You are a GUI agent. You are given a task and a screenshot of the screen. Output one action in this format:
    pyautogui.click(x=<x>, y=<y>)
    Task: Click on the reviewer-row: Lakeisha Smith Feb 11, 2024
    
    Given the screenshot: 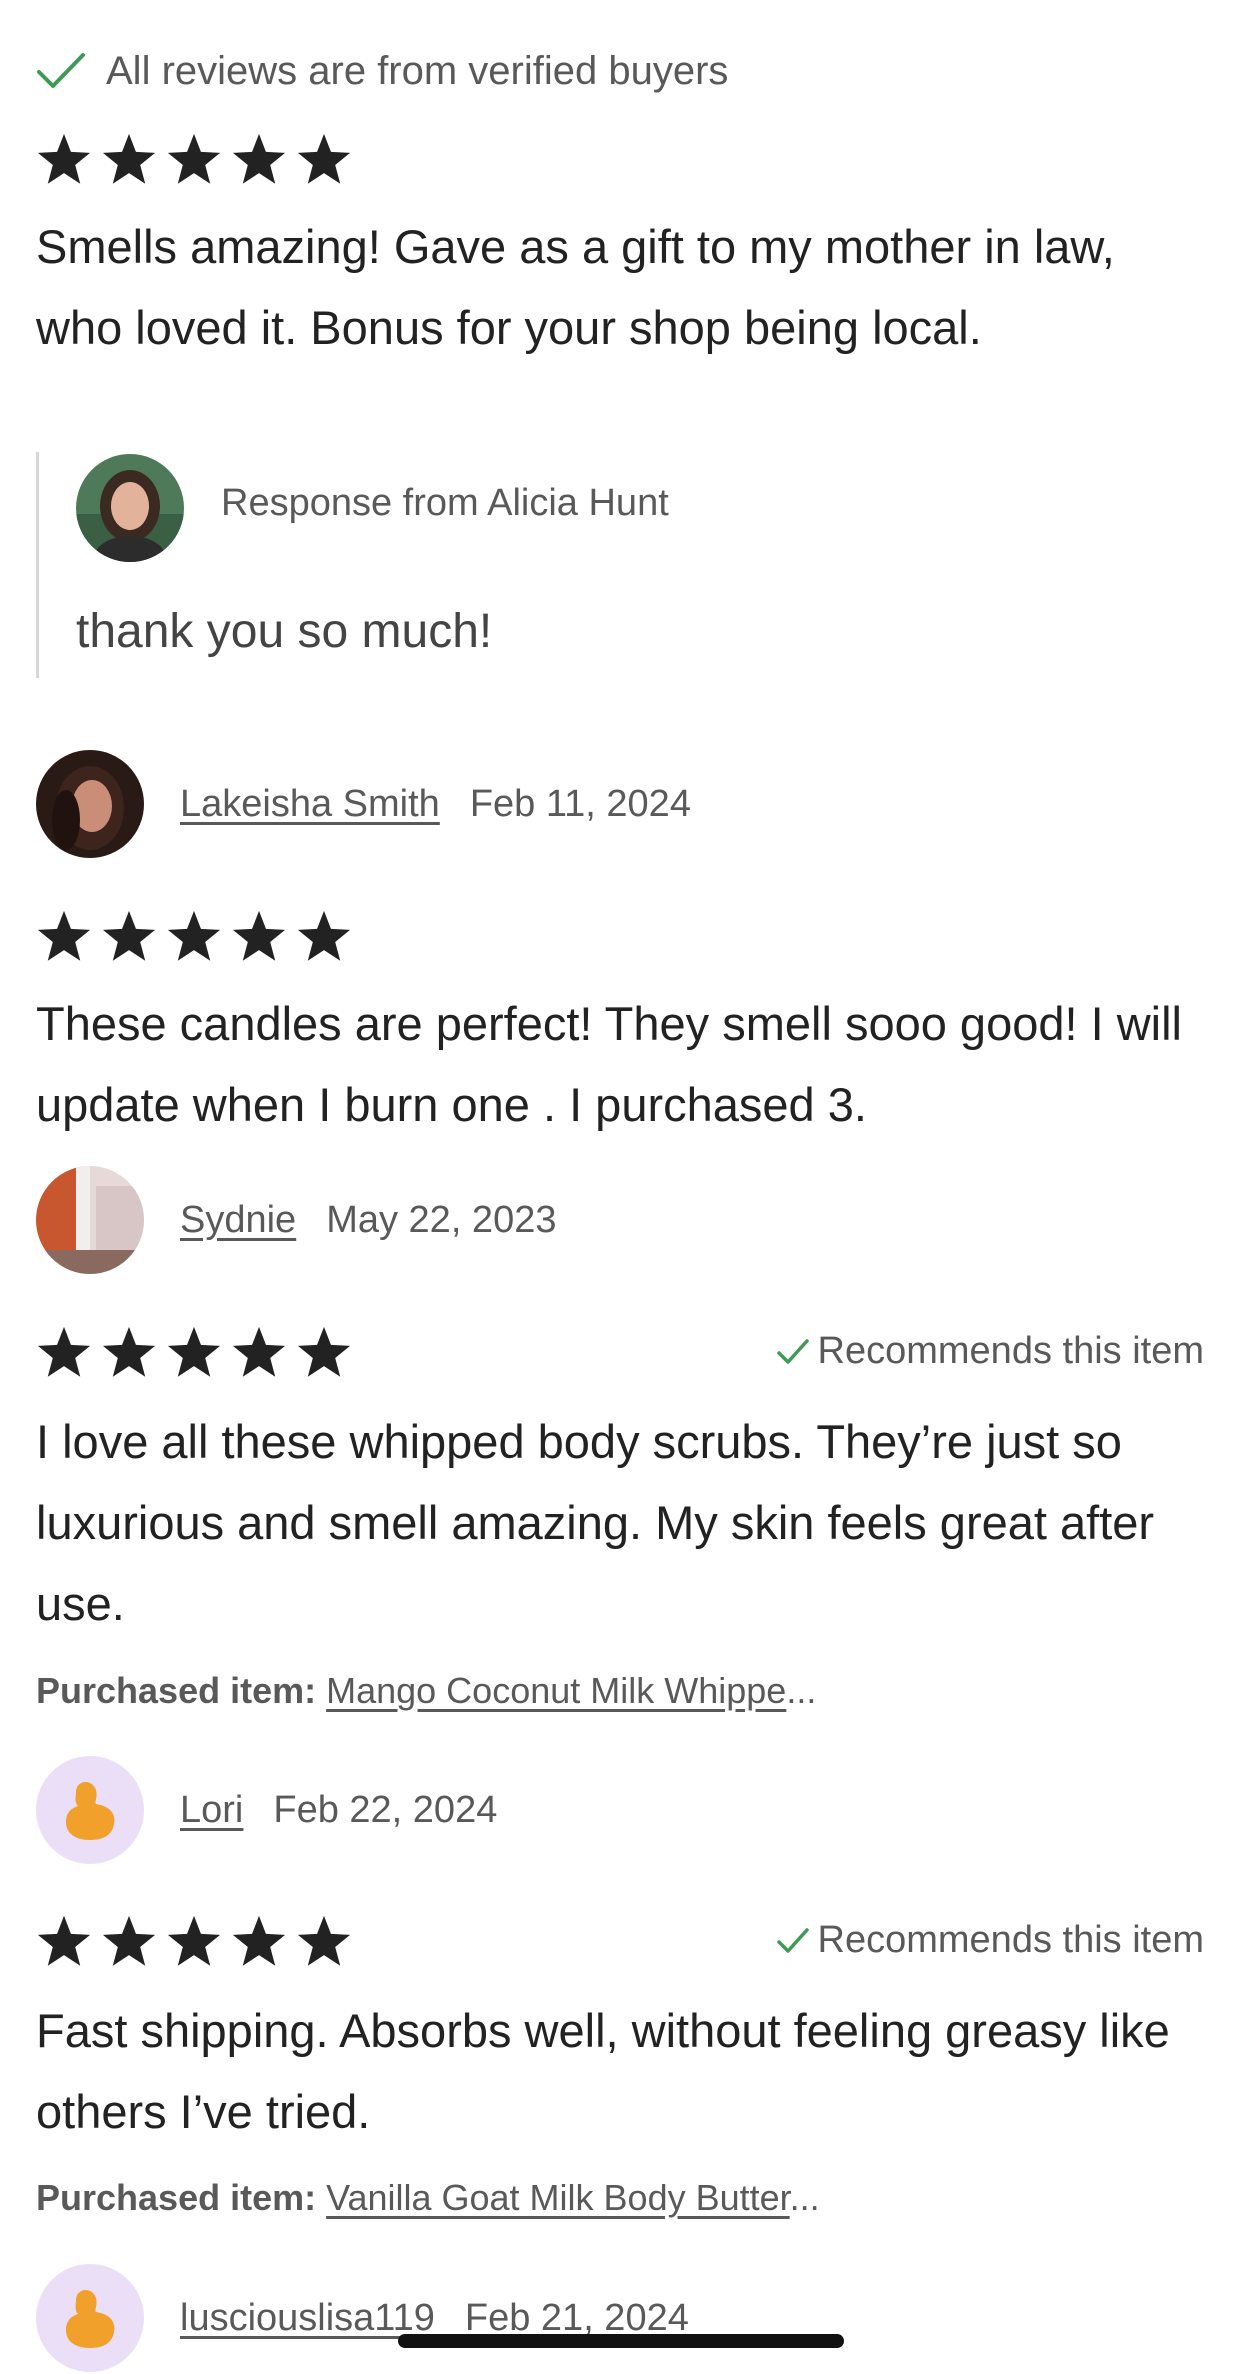 What is the action you would take?
    pyautogui.click(x=363, y=804)
    